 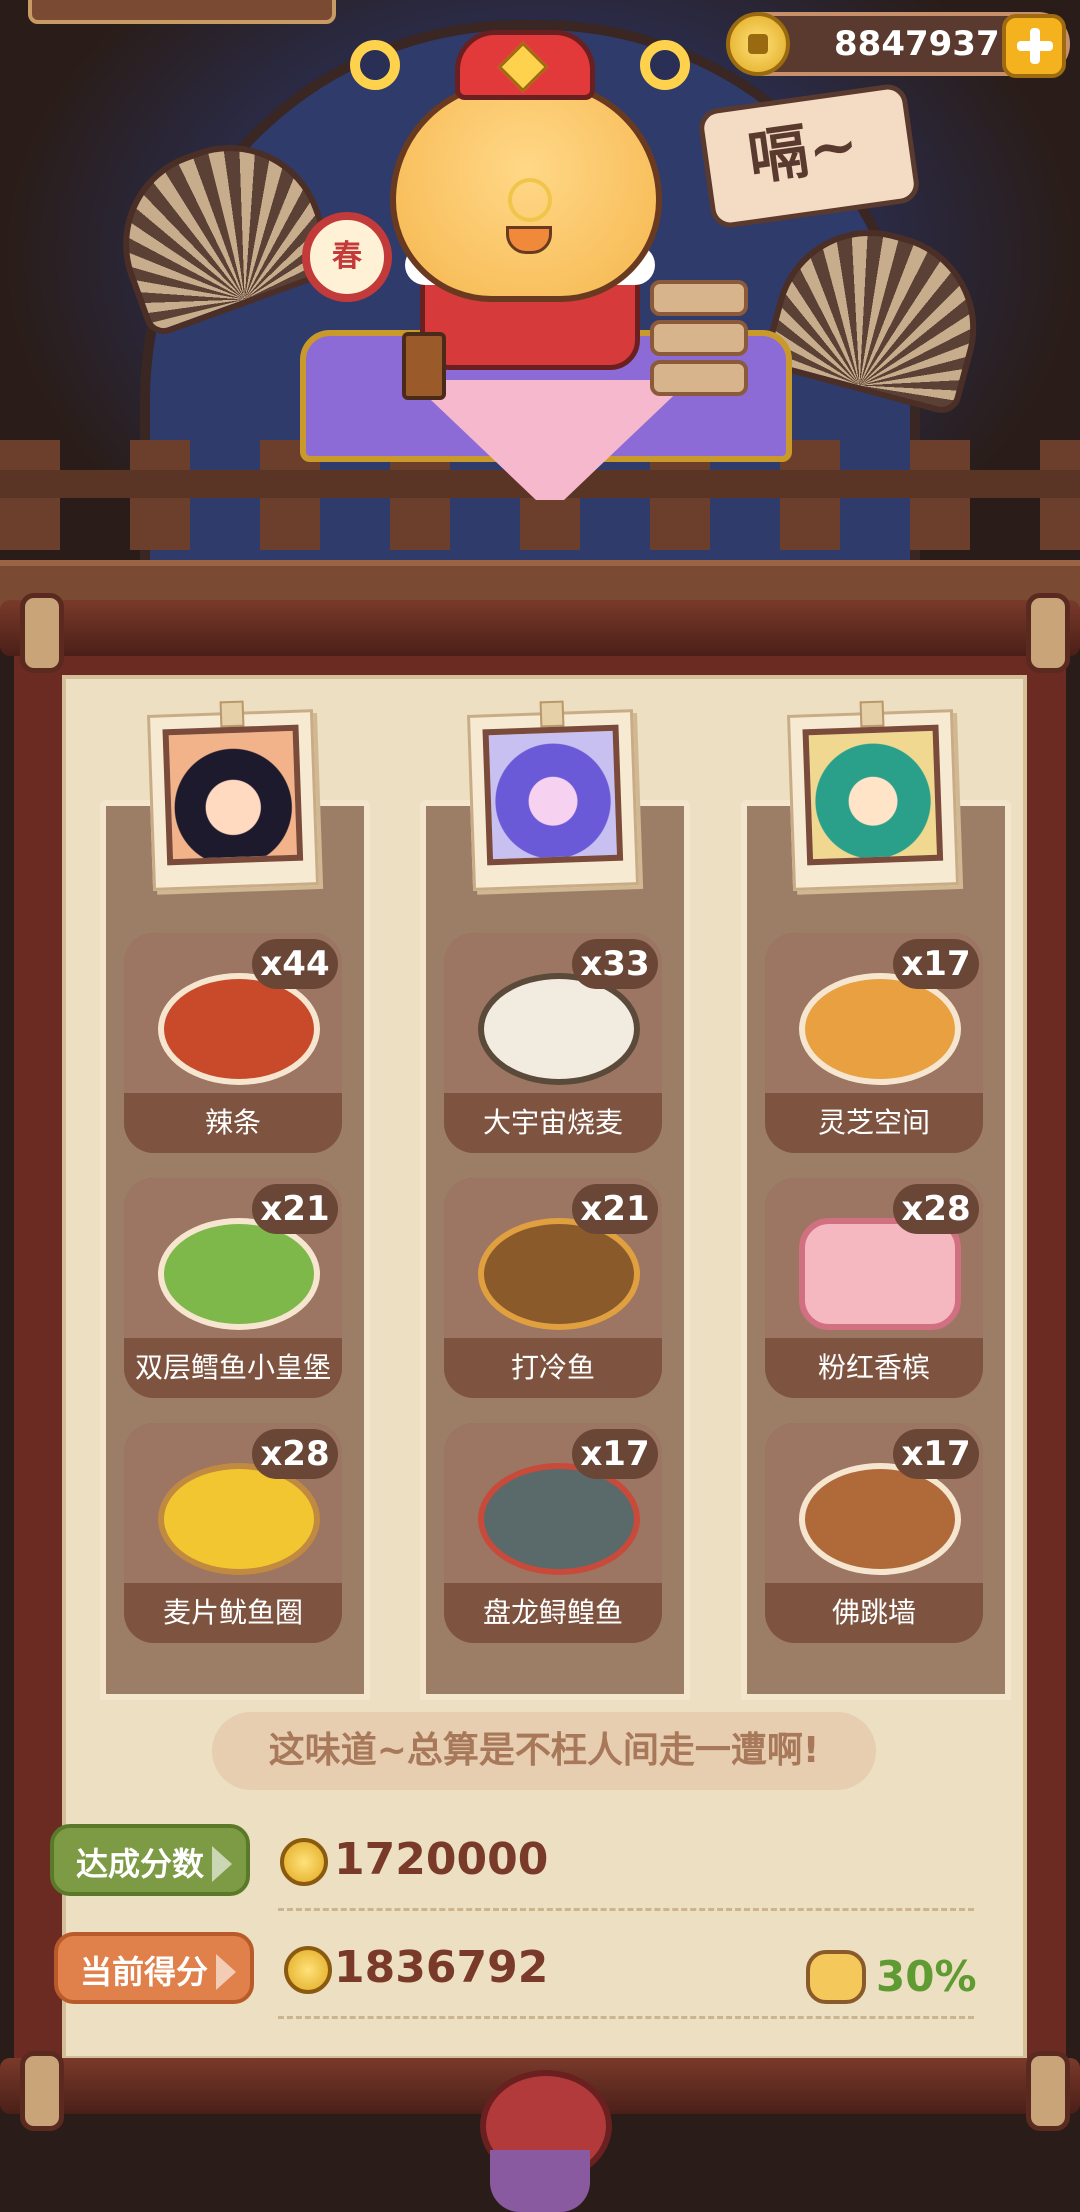 I want to click on dish-card: x33 大宇宙烧麦, so click(x=553, y=1043).